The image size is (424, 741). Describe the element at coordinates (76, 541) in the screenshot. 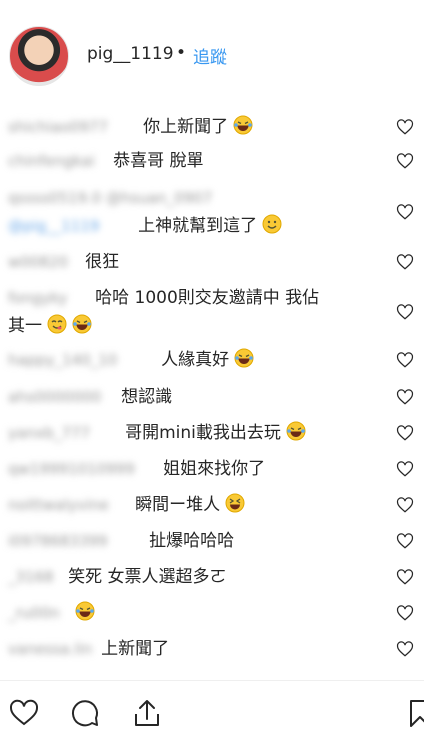

I see `comment-username: i0978683399` at that location.